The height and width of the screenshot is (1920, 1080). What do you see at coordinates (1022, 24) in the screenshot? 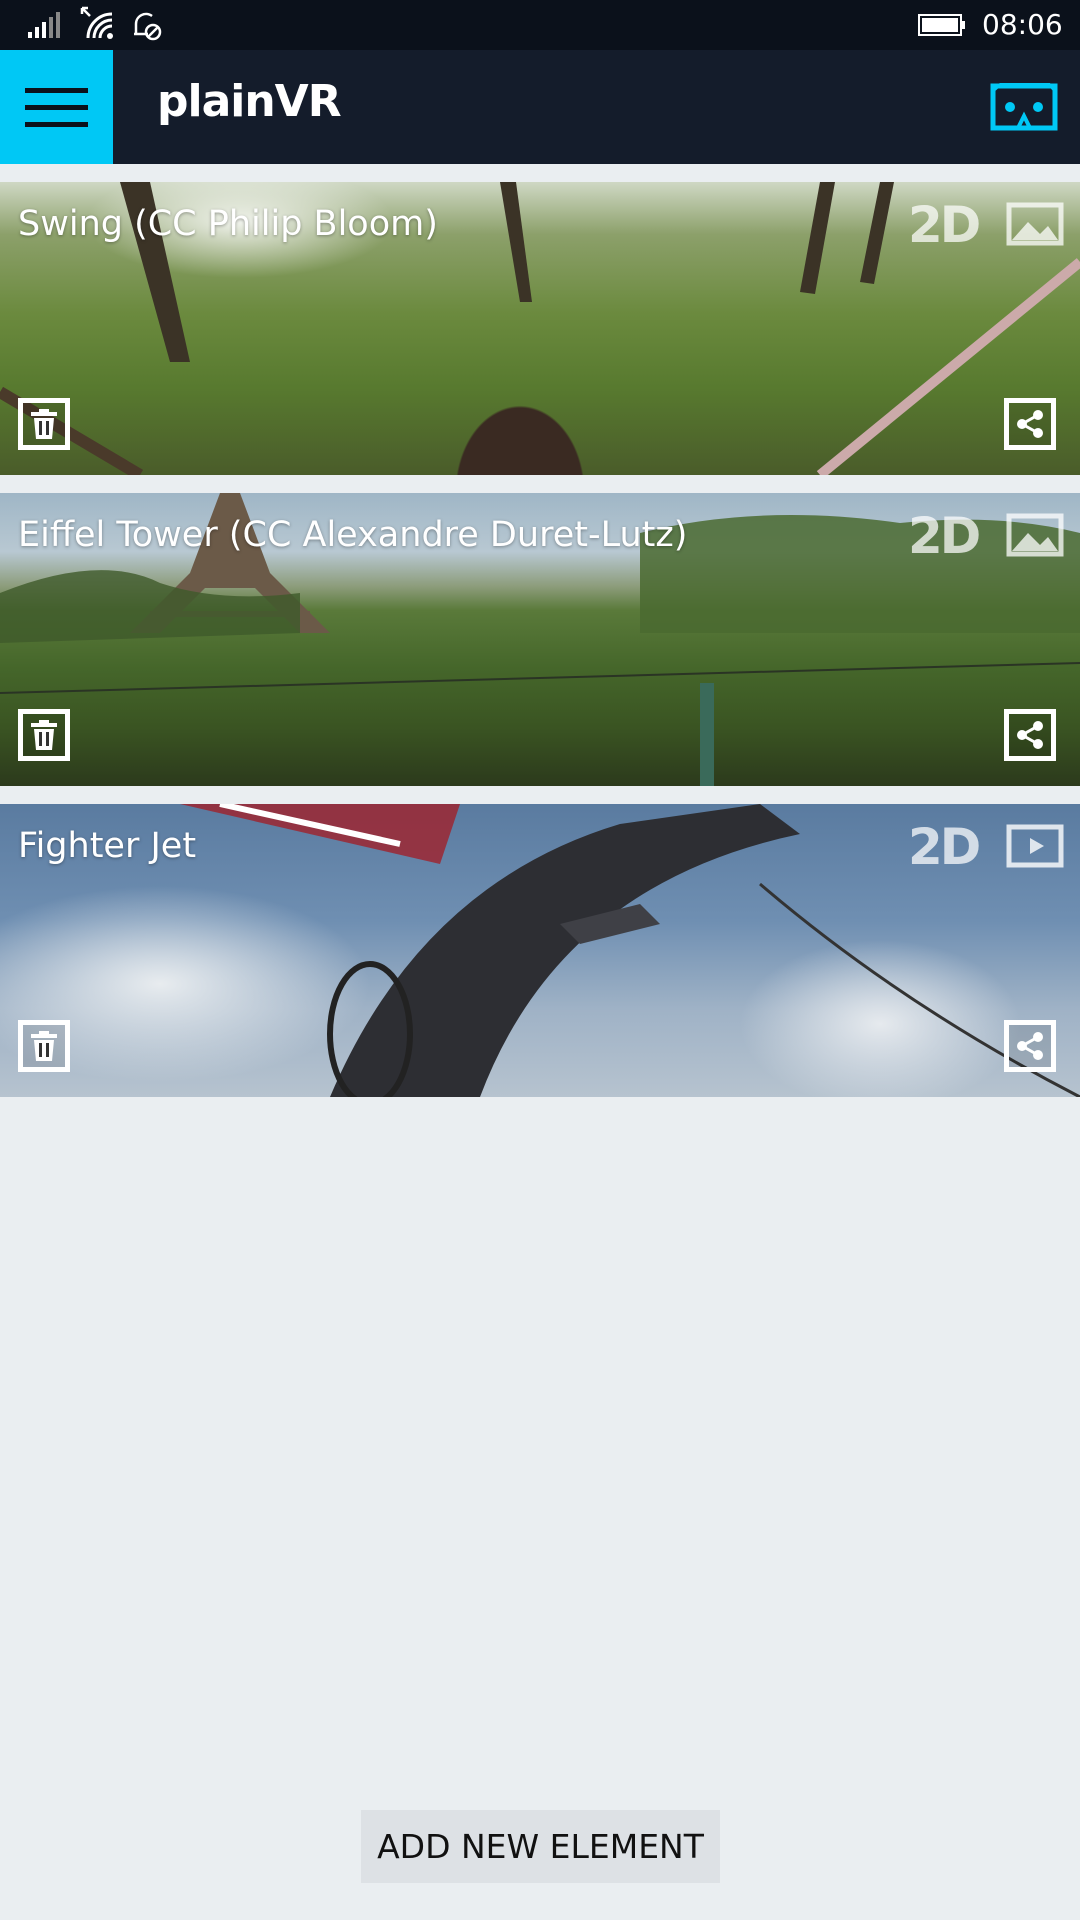
I see `clock: 08:06` at bounding box center [1022, 24].